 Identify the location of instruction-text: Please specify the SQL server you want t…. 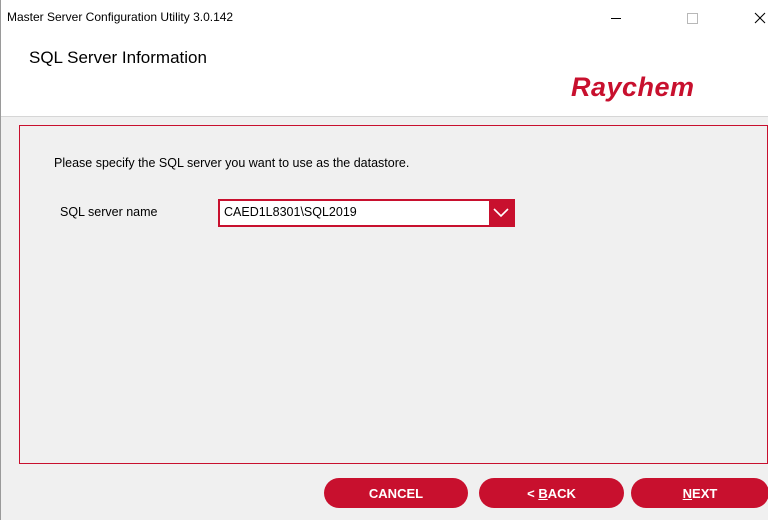
(232, 163).